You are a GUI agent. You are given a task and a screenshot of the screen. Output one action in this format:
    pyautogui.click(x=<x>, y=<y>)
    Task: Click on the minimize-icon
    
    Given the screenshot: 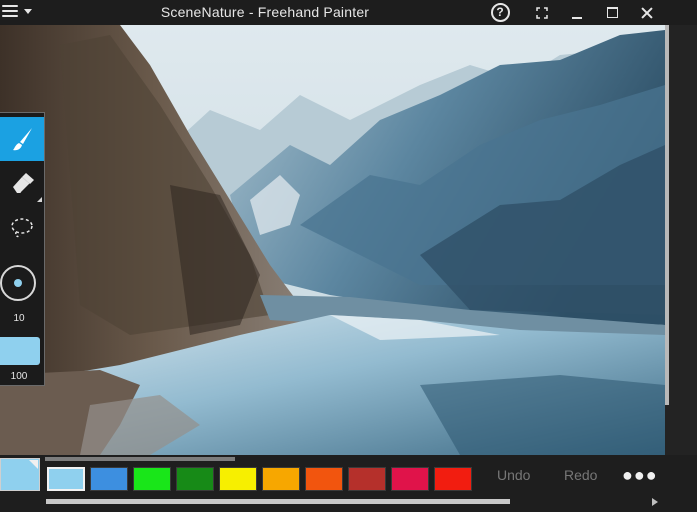 What is the action you would take?
    pyautogui.click(x=577, y=17)
    